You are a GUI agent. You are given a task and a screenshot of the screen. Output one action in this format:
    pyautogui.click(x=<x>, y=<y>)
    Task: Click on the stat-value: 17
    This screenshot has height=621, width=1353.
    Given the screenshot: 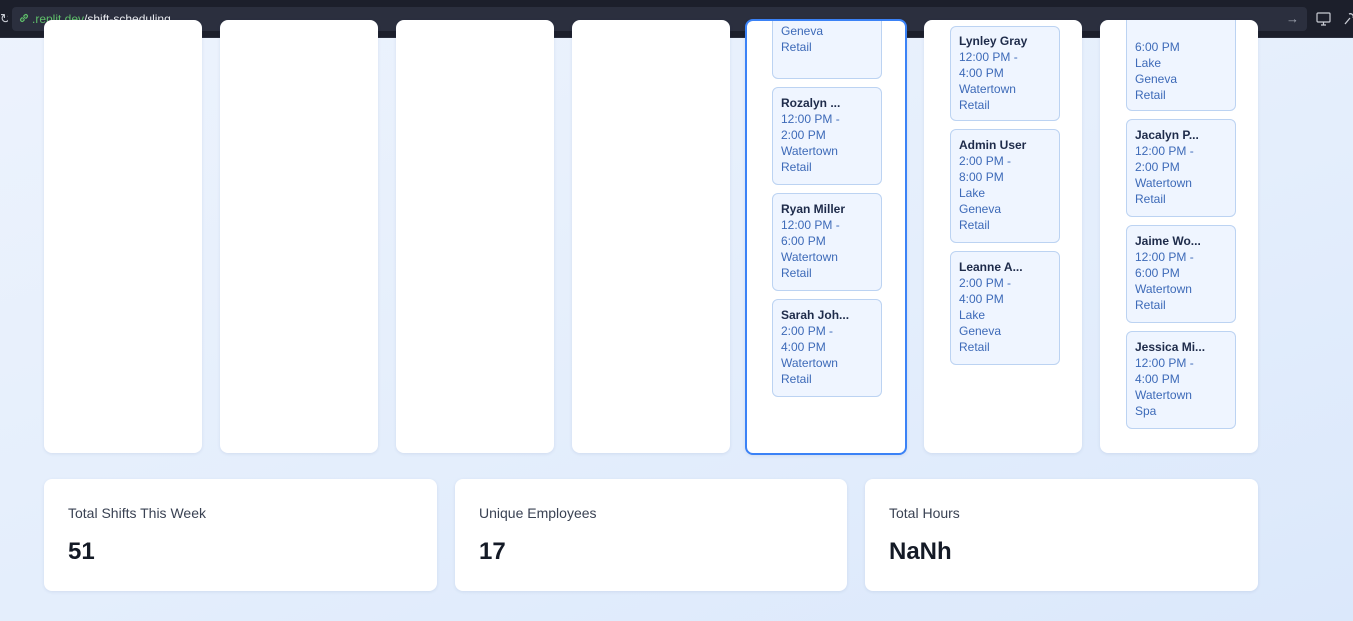 What is the action you would take?
    pyautogui.click(x=492, y=551)
    